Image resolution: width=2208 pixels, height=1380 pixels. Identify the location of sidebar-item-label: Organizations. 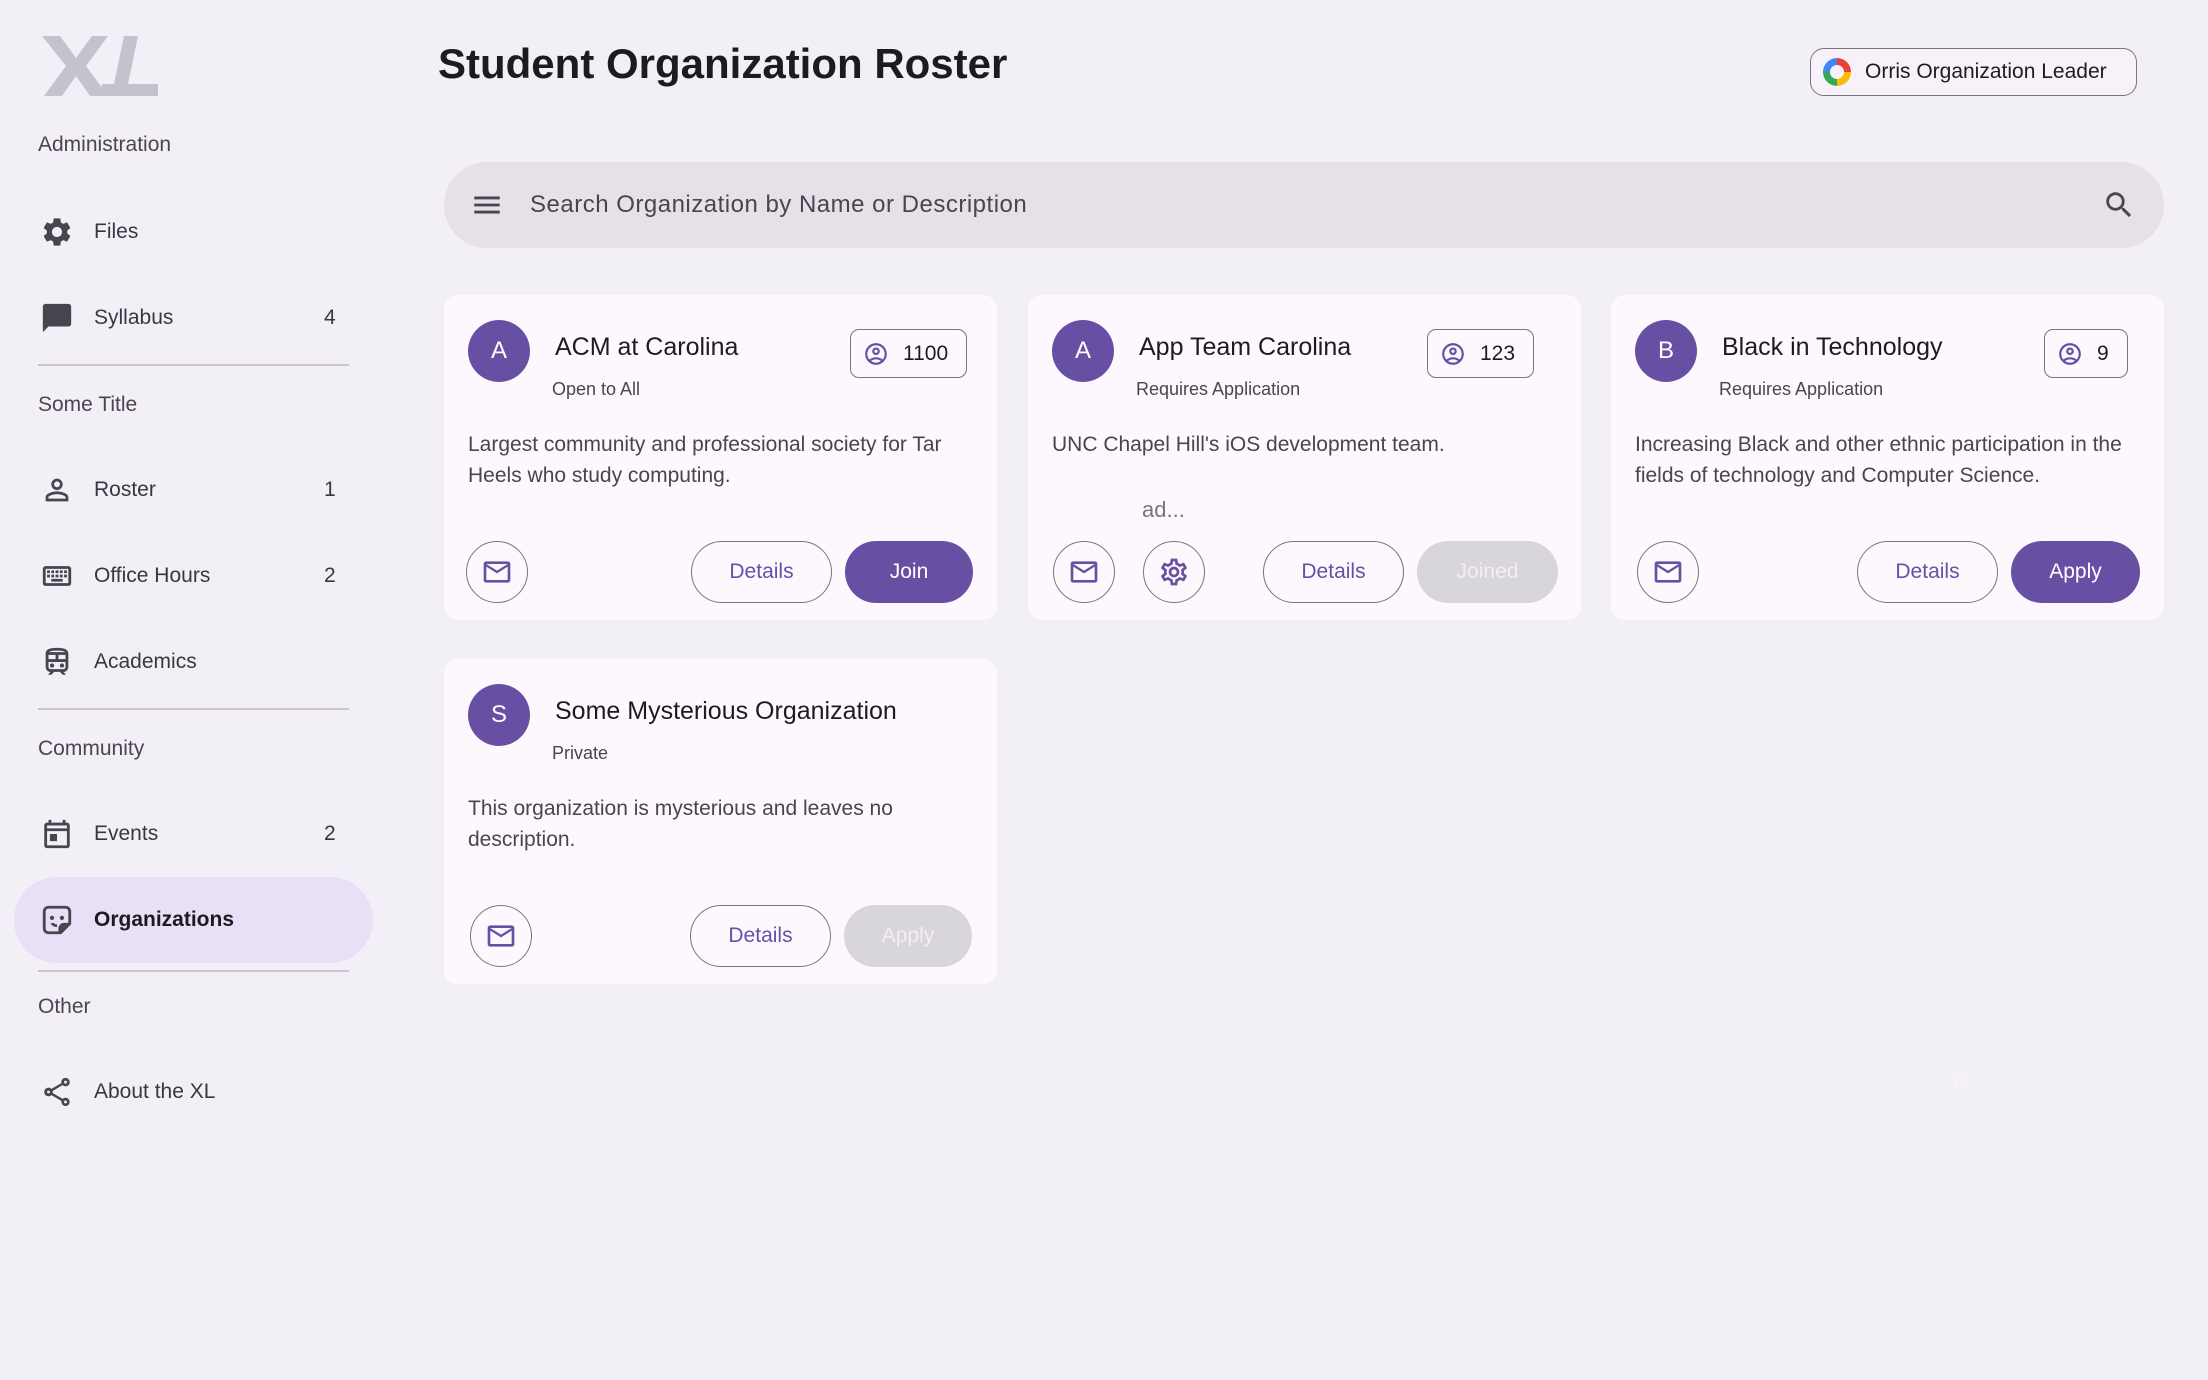
(164, 919).